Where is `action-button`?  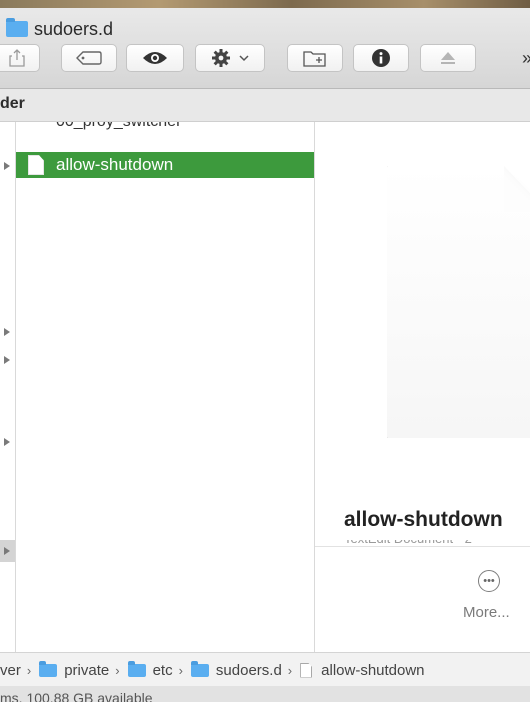
action-button is located at coordinates (230, 58).